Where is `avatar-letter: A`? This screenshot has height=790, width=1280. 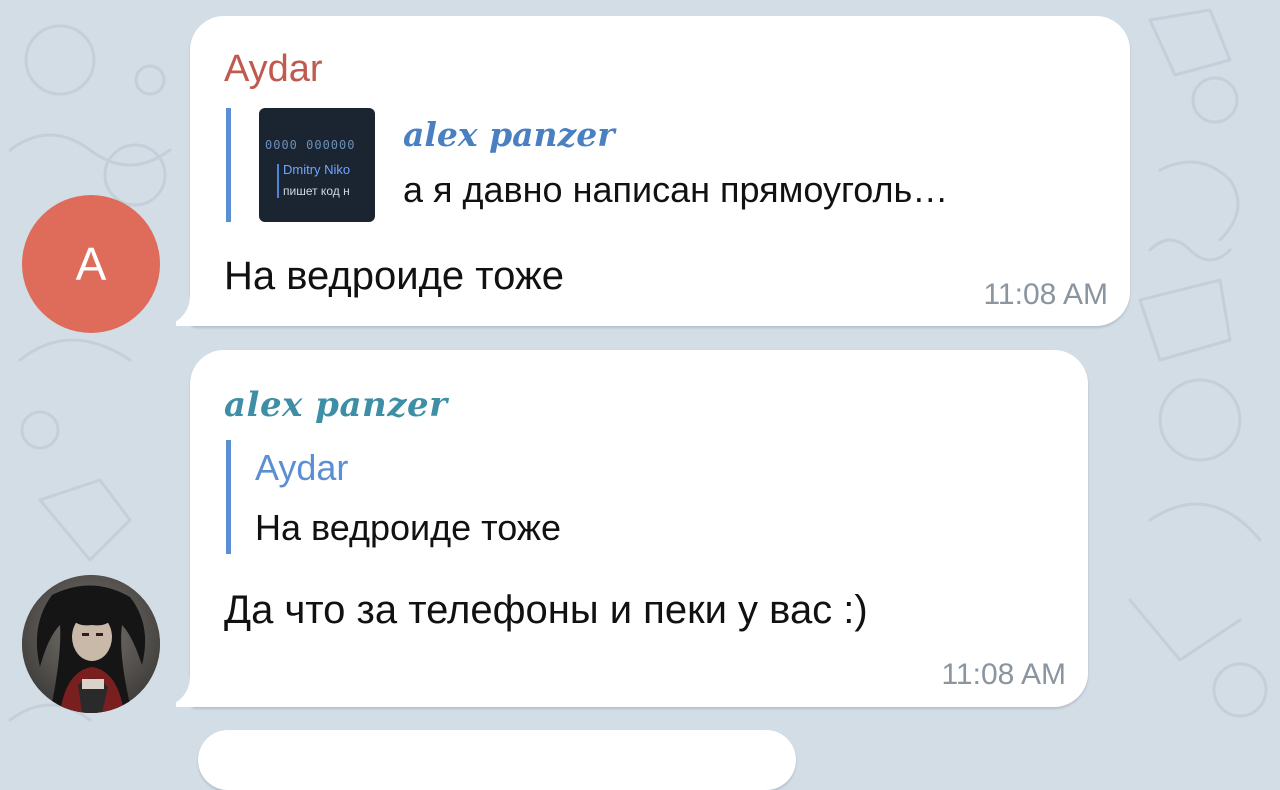
avatar-letter: A is located at coordinates (91, 264).